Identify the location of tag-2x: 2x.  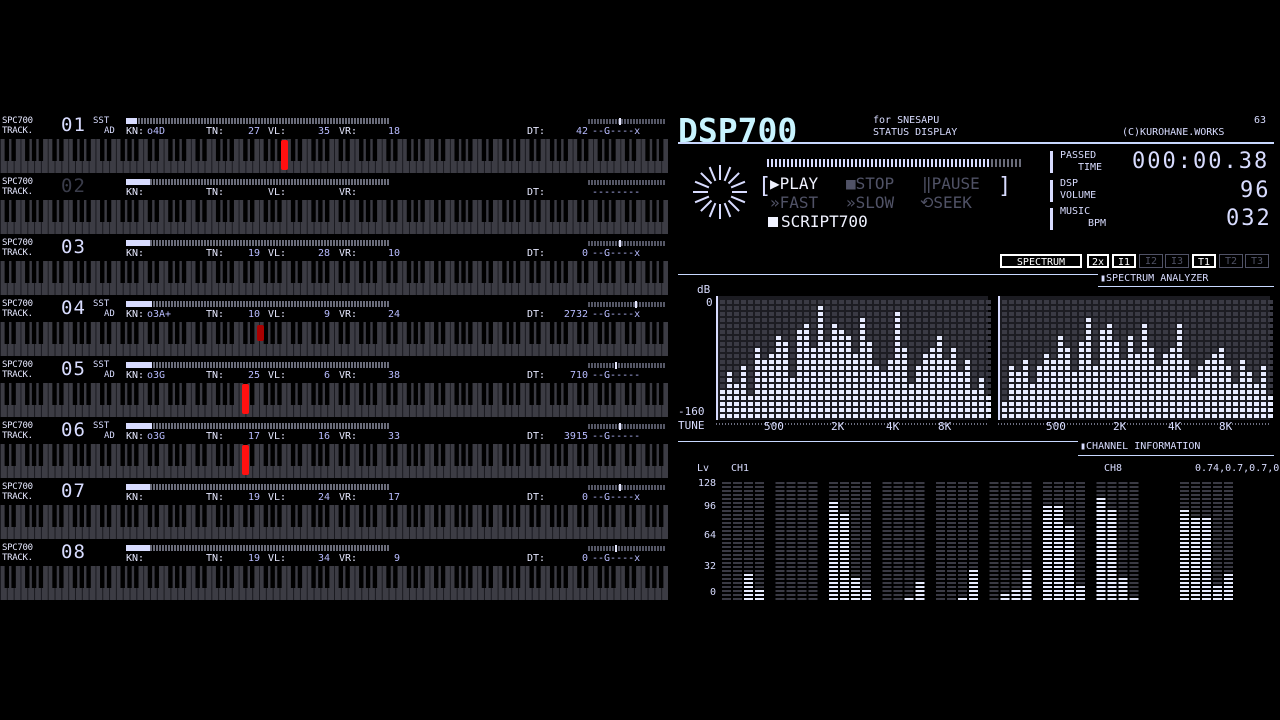
(1098, 261).